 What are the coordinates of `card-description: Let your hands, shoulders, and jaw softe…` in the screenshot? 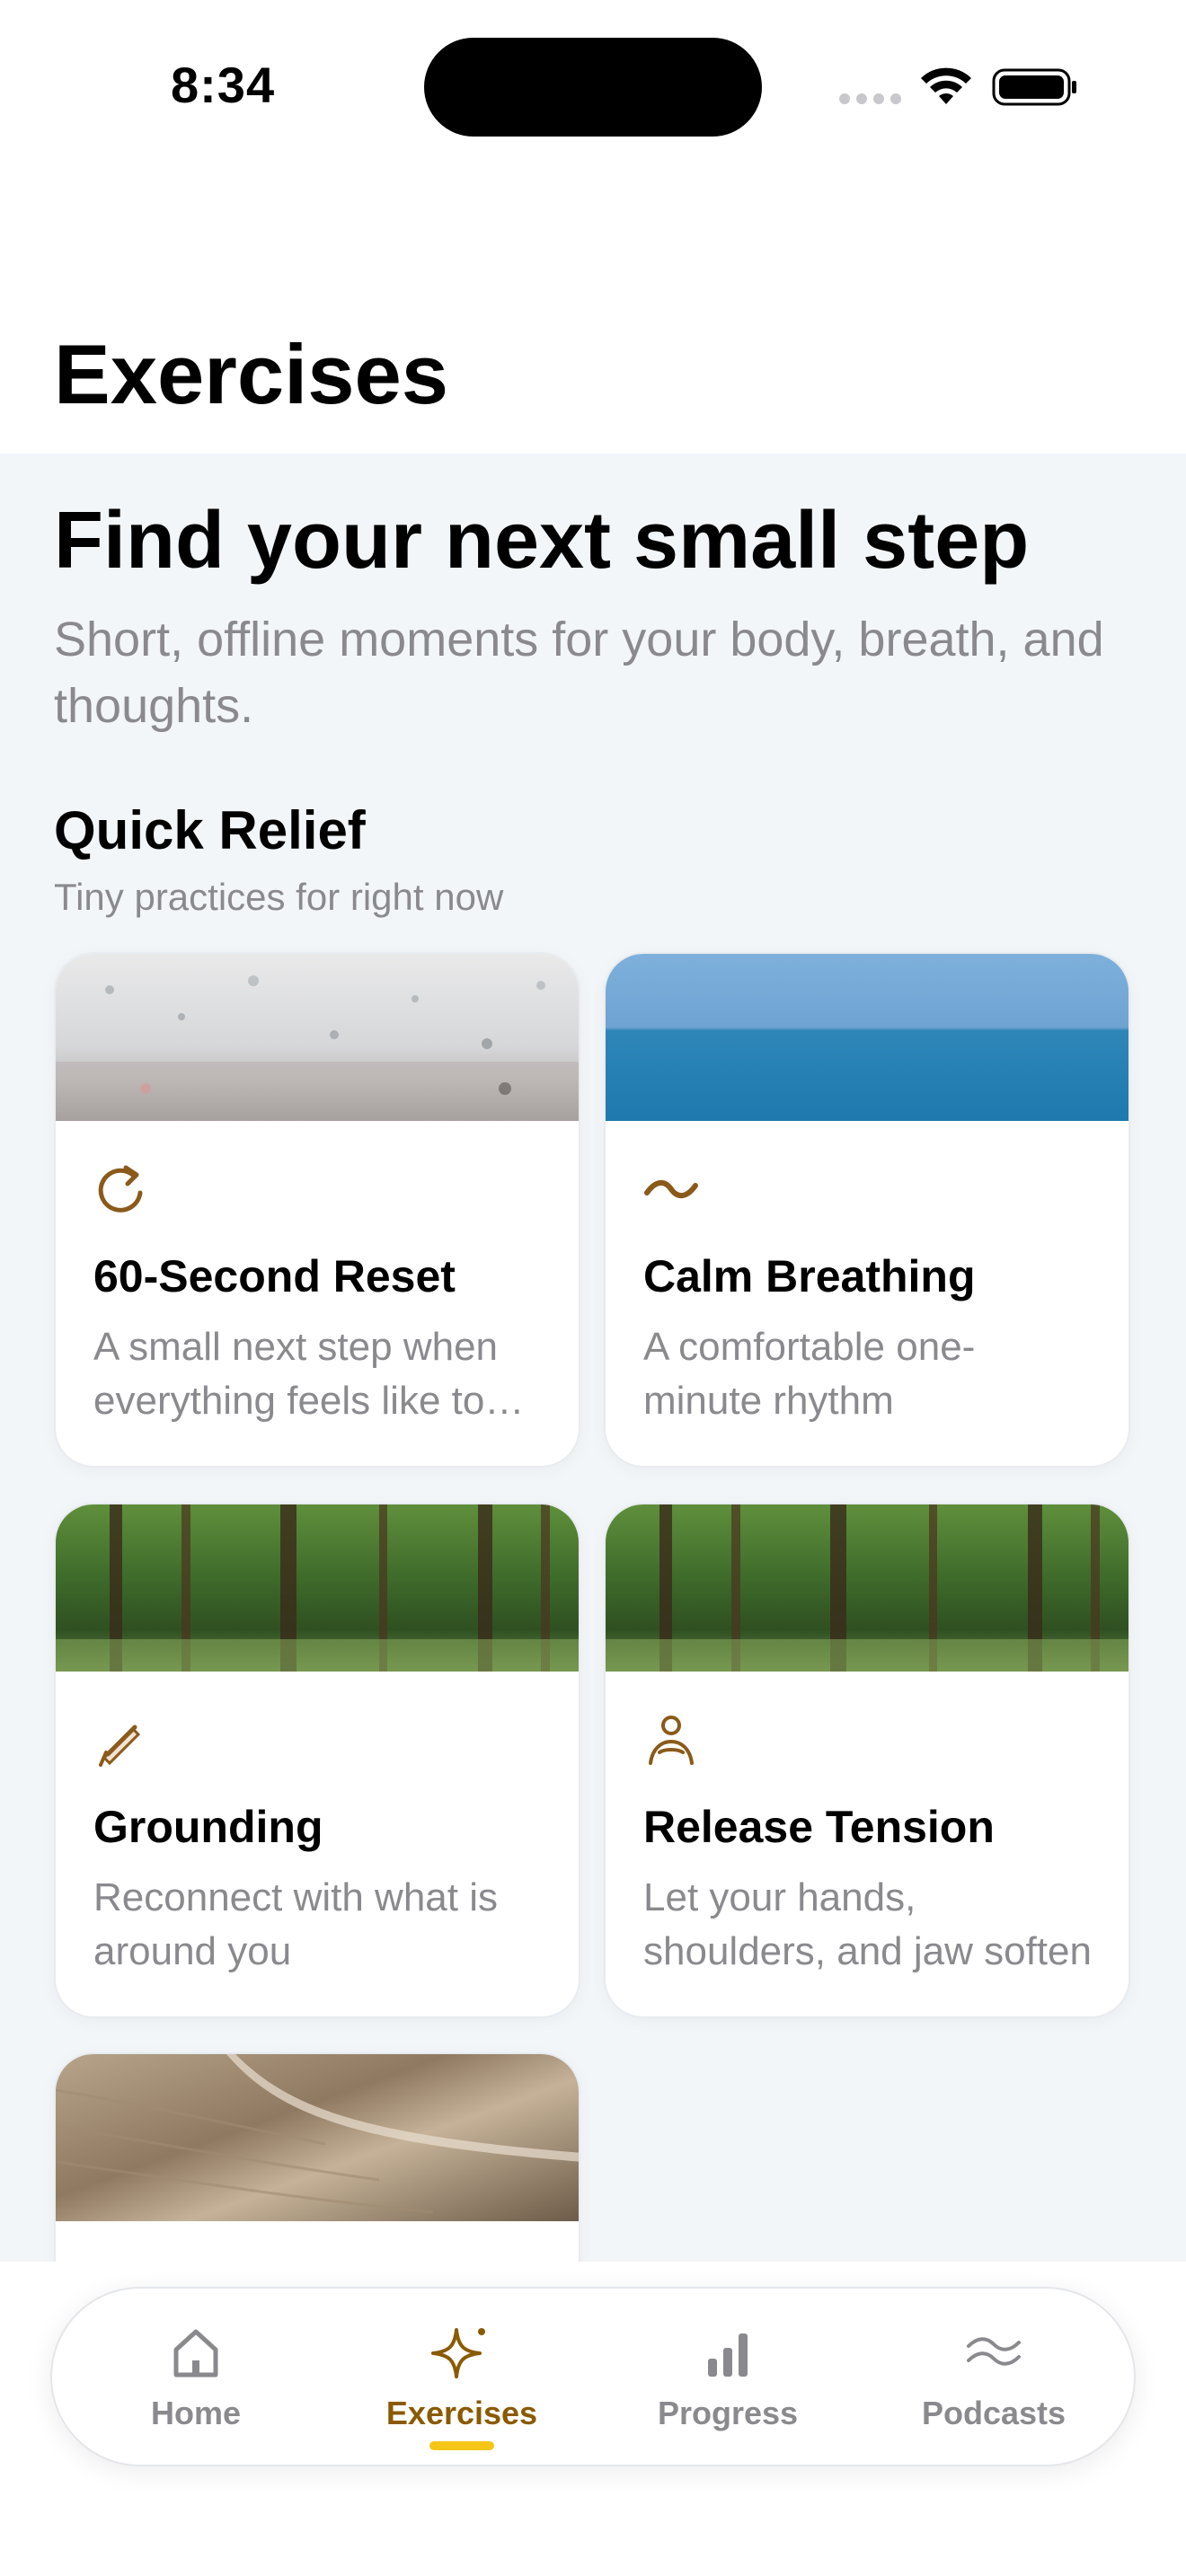 It's located at (867, 1924).